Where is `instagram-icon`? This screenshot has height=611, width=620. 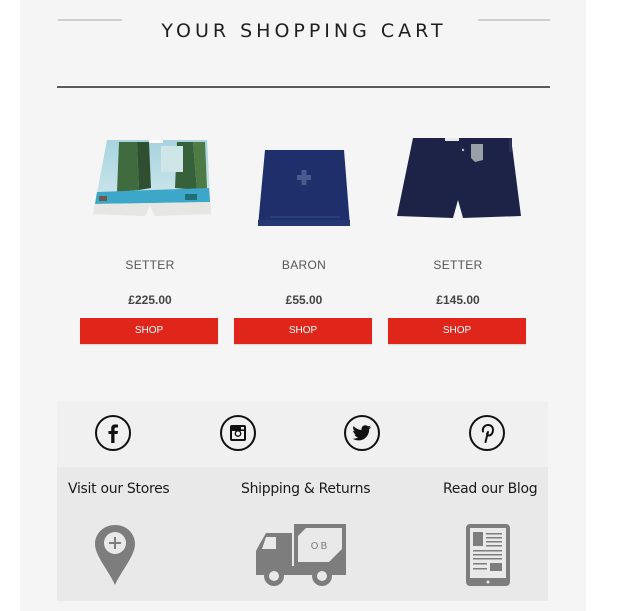
instagram-icon is located at coordinates (238, 433).